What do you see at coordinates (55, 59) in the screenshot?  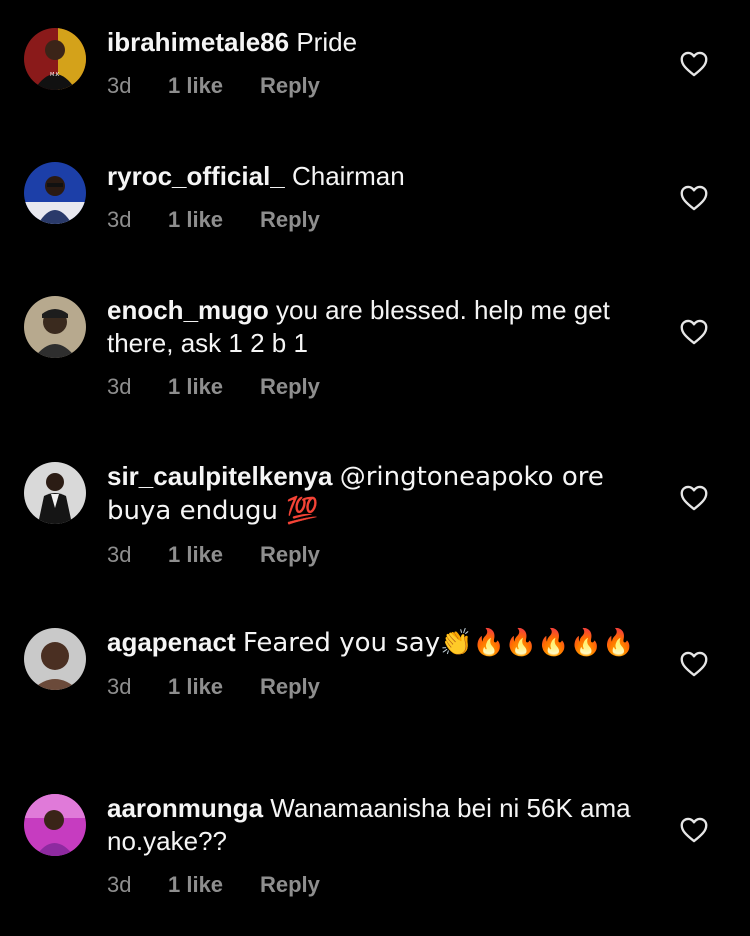 I see `avatar: M.K` at bounding box center [55, 59].